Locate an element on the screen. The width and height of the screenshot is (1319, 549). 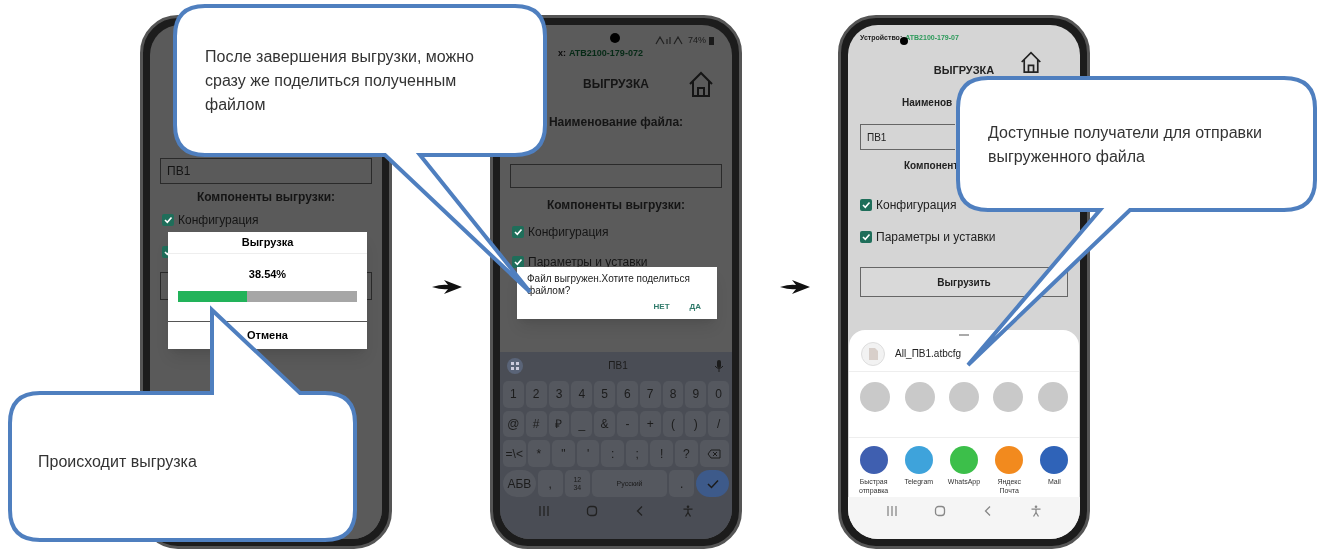
enter-key is located at coordinates (712, 483).